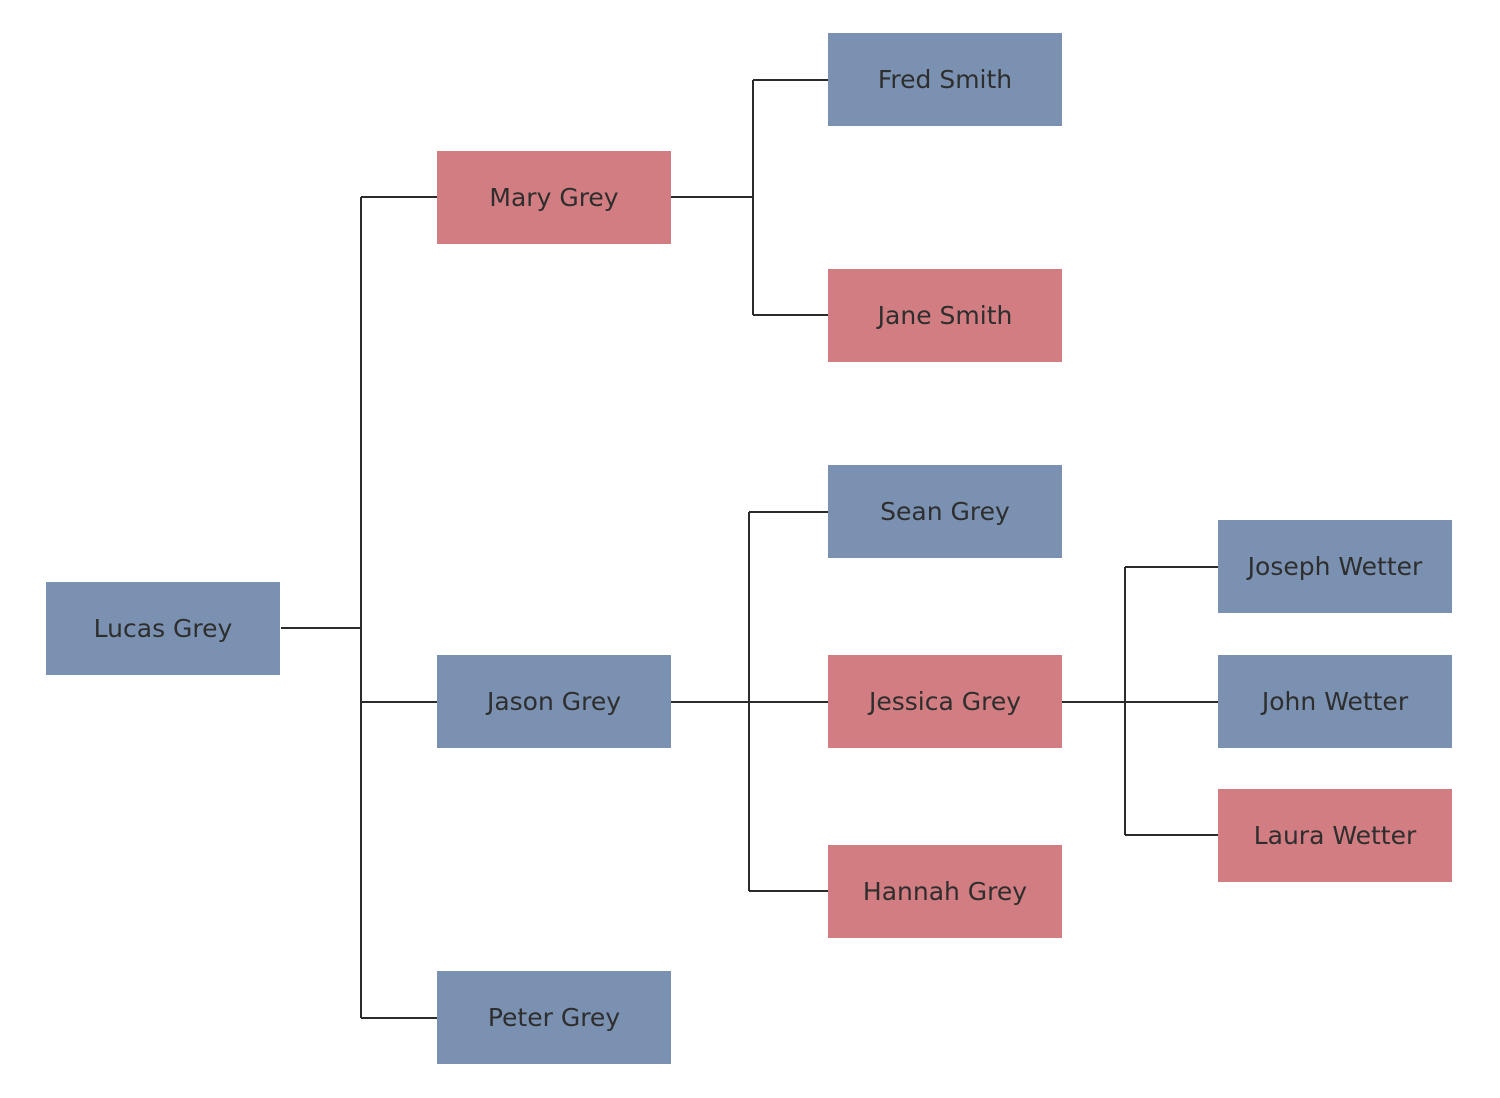 This screenshot has height=1098, width=1500. I want to click on node-label: Fred Smith, so click(945, 79).